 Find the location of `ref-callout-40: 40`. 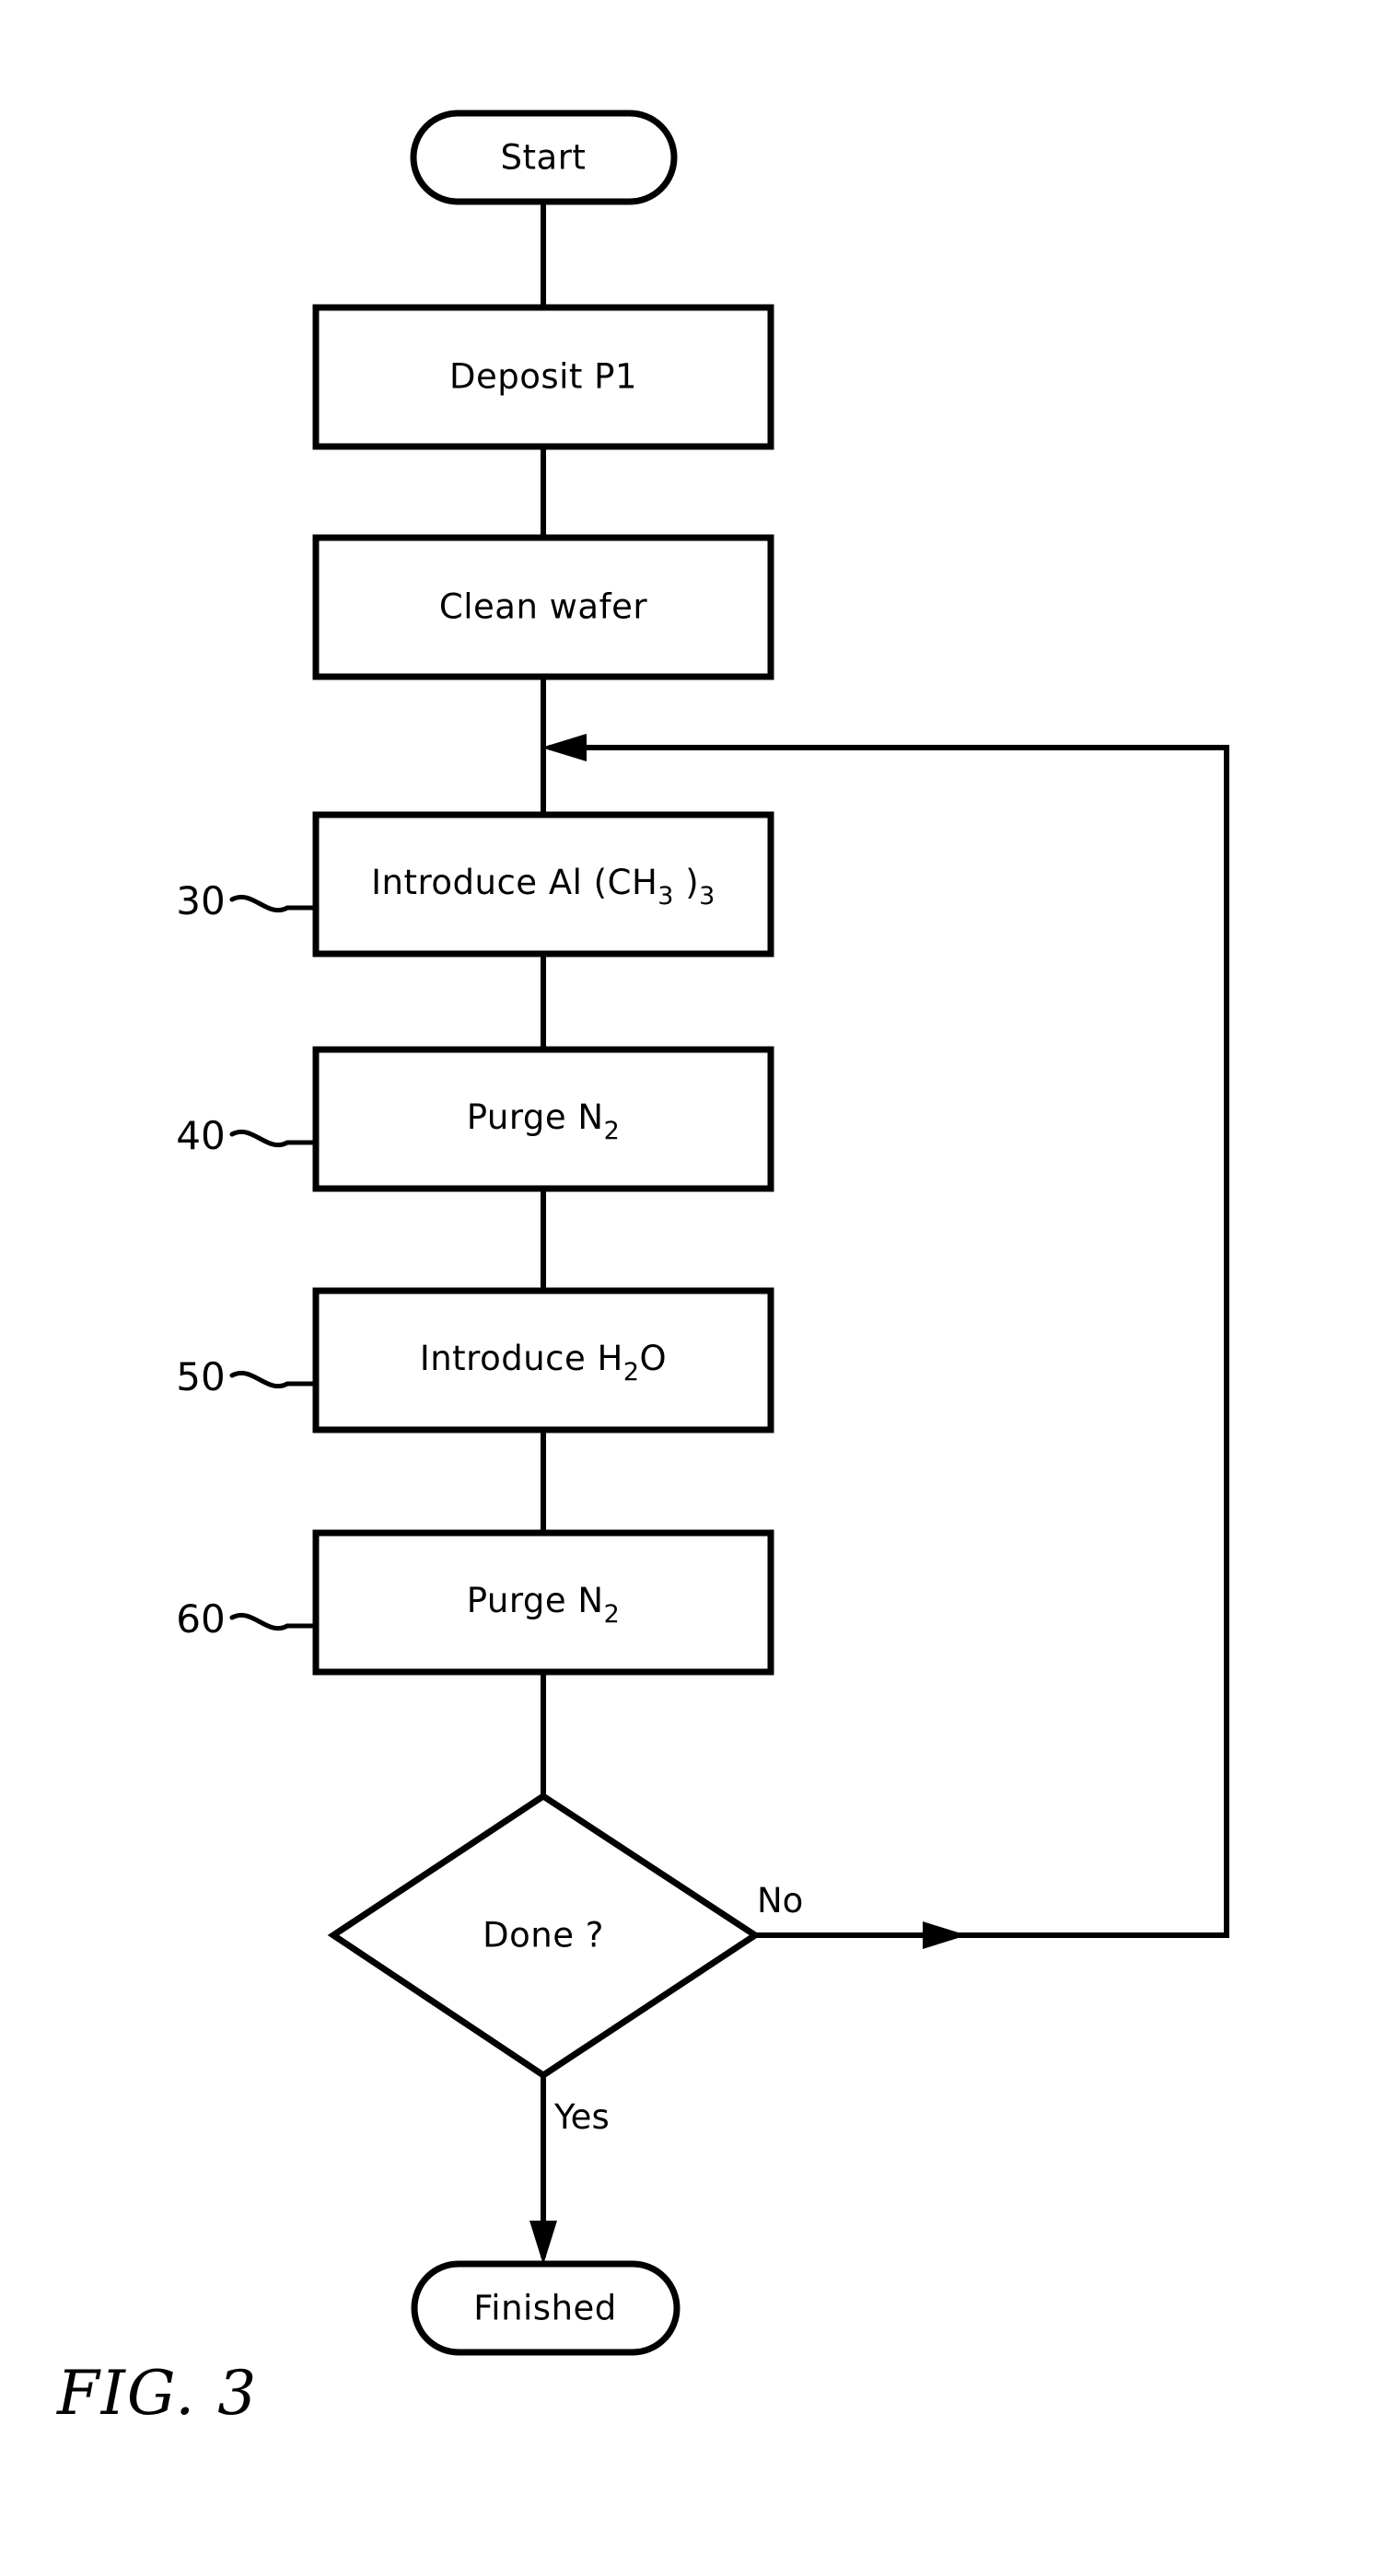

ref-callout-40: 40 is located at coordinates (247, 1135).